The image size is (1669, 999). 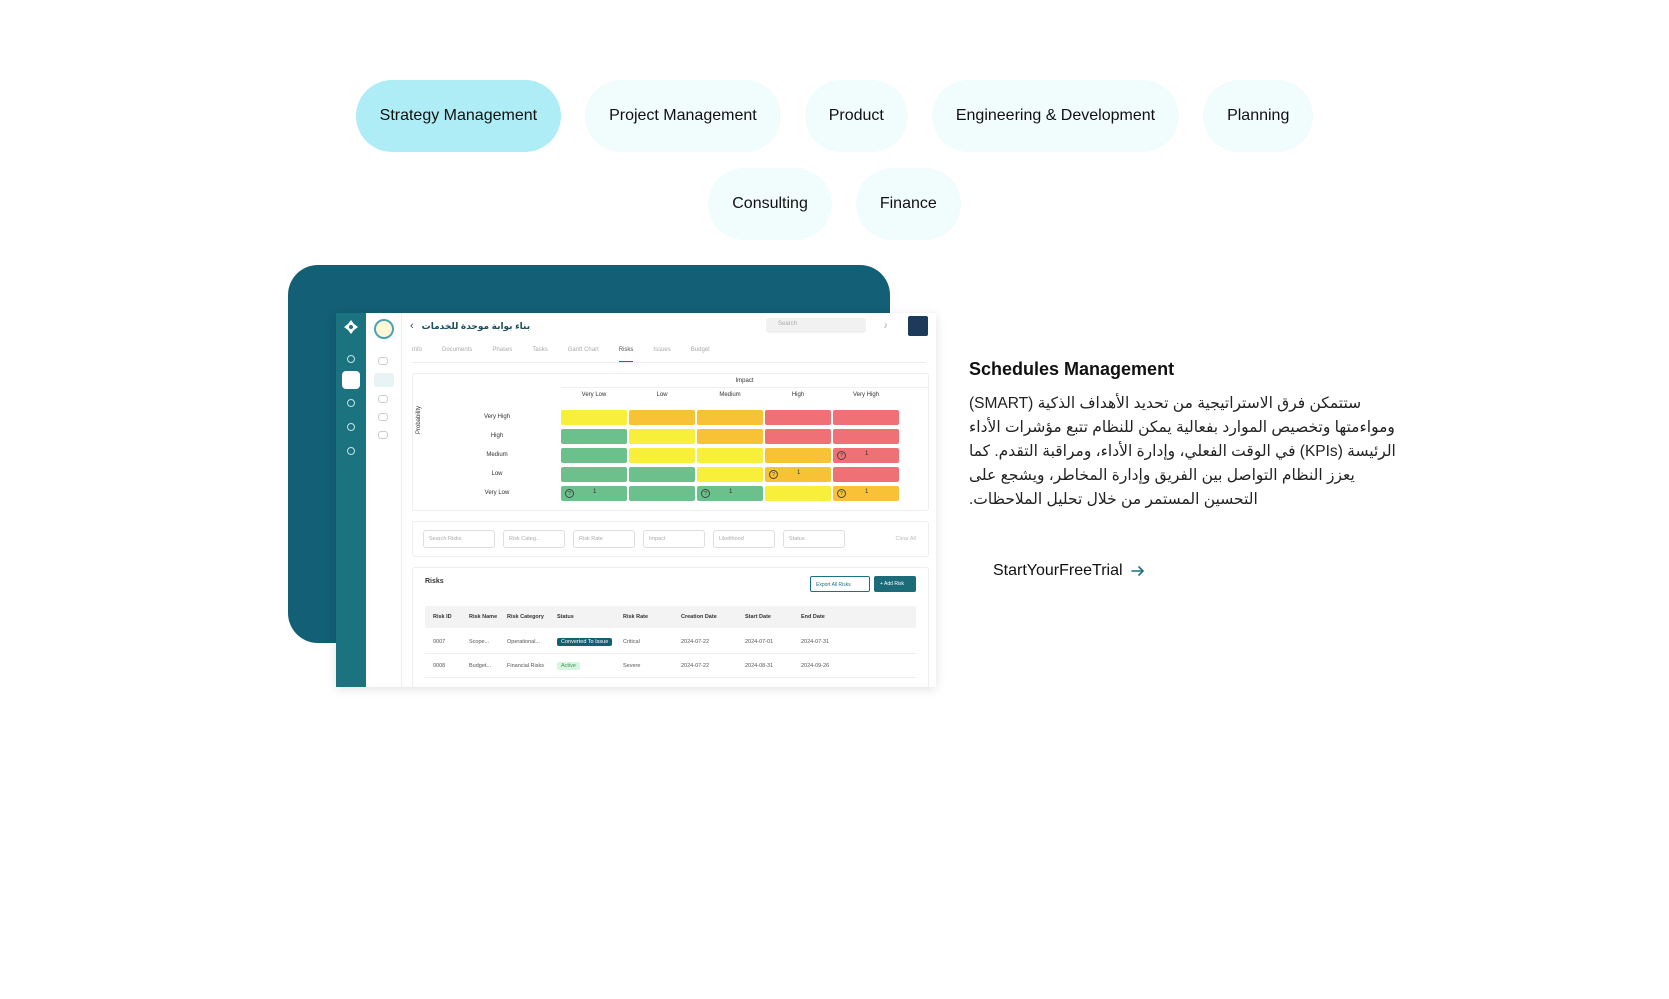 I want to click on tab-product: Product, so click(x=856, y=116).